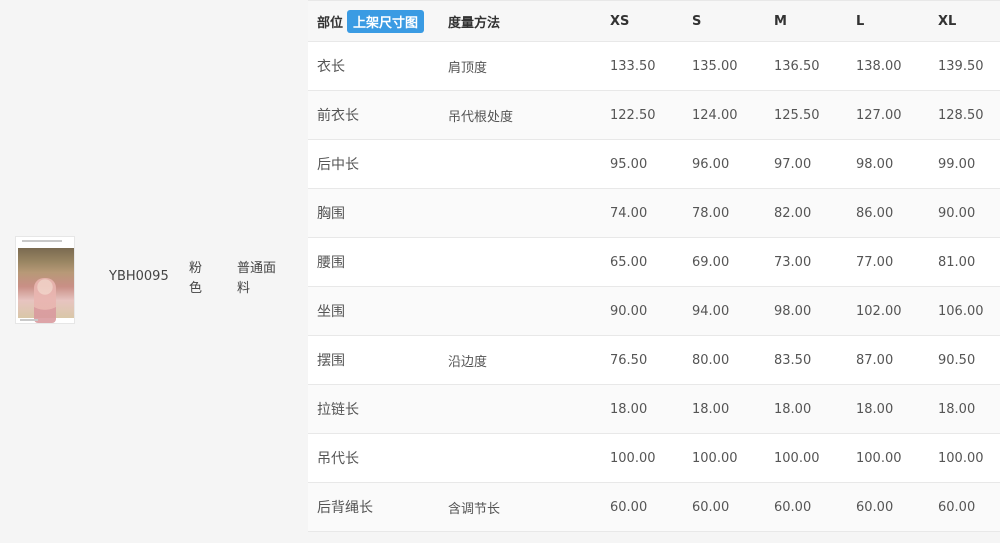 The height and width of the screenshot is (543, 1000). I want to click on header-size-m: M, so click(780, 21).